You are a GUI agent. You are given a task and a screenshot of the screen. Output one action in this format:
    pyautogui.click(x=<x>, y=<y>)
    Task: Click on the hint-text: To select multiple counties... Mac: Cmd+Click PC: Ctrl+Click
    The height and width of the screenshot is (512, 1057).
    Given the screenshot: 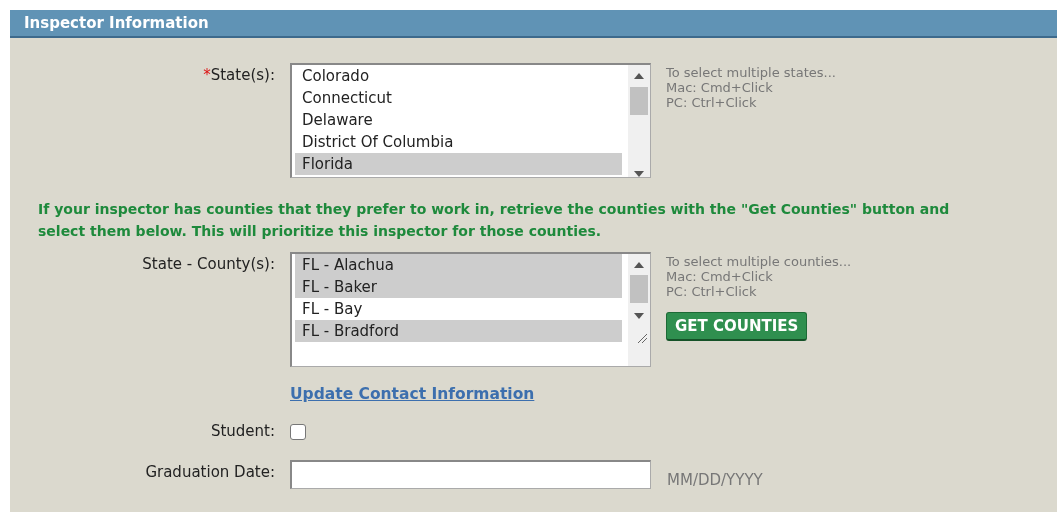 What is the action you would take?
    pyautogui.click(x=759, y=276)
    